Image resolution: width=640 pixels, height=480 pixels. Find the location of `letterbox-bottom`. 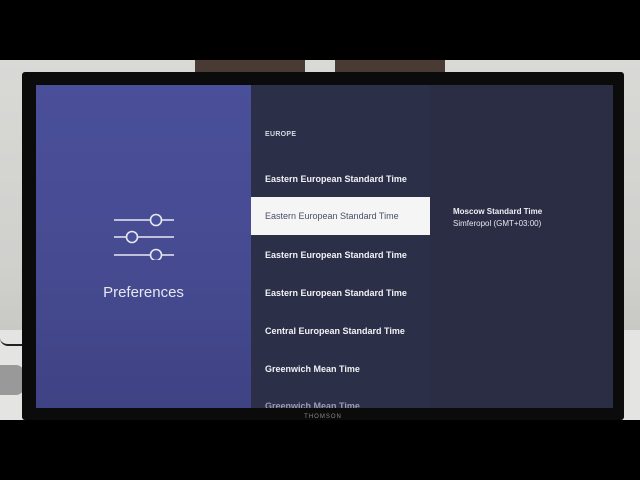

letterbox-bottom is located at coordinates (320, 450).